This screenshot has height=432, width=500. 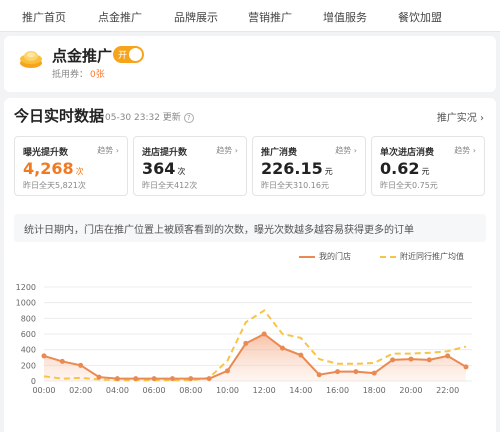 What do you see at coordinates (80, 390) in the screenshot?
I see `x-tick-label: 02:00` at bounding box center [80, 390].